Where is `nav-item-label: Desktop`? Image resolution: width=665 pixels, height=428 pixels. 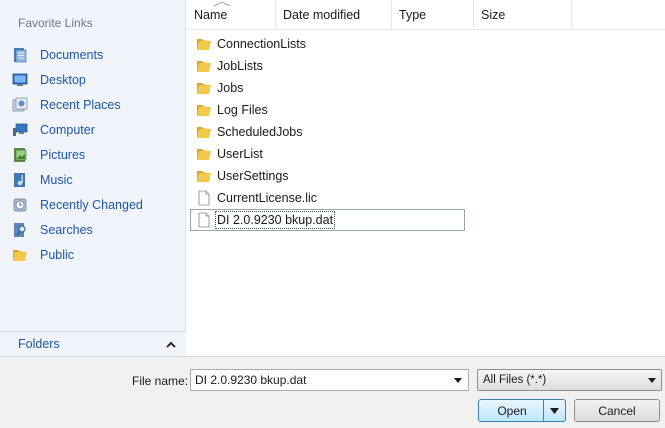
nav-item-label: Desktop is located at coordinates (63, 79).